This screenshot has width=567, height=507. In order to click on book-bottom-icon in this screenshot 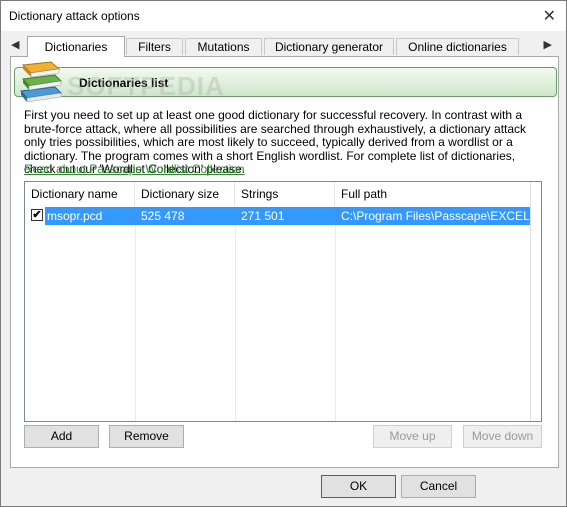, I will do `click(41, 94)`.